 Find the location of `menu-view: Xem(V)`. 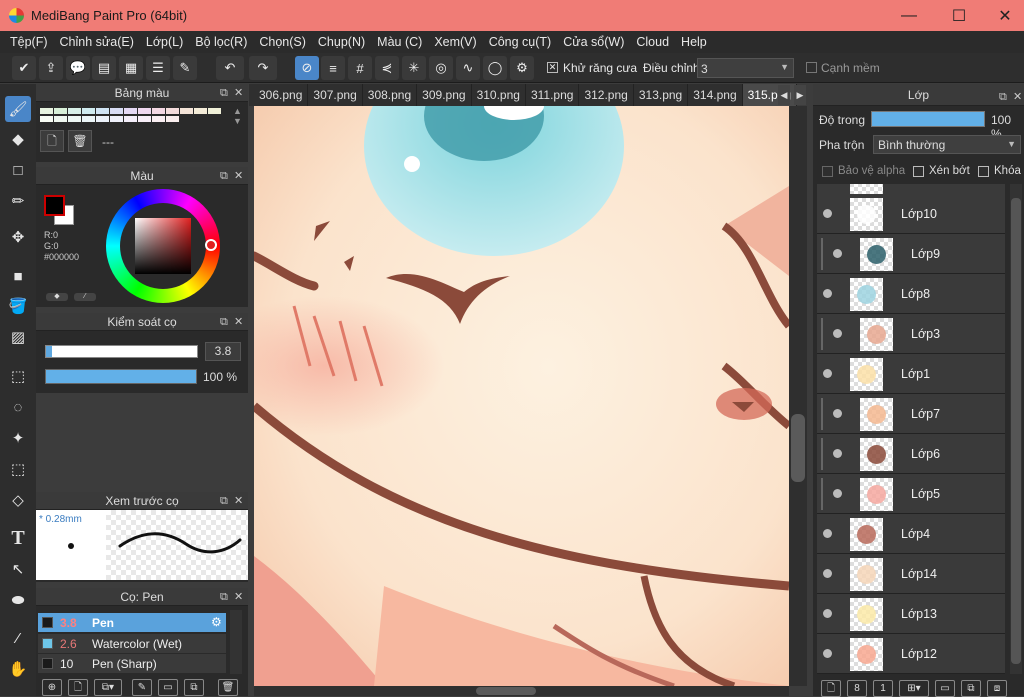

menu-view: Xem(V) is located at coordinates (455, 42).